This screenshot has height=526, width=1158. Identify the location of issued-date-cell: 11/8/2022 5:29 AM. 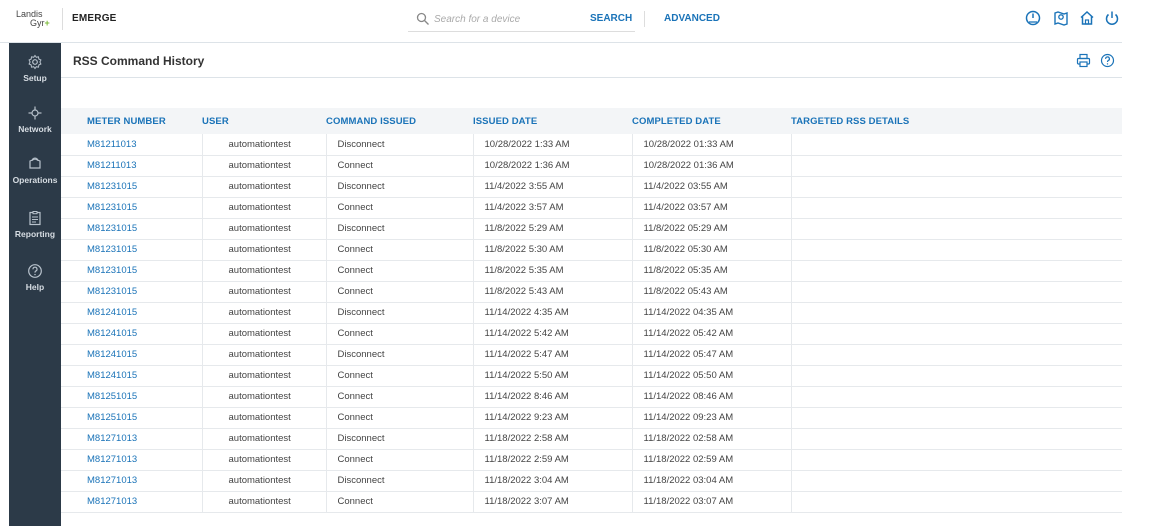
(552, 229).